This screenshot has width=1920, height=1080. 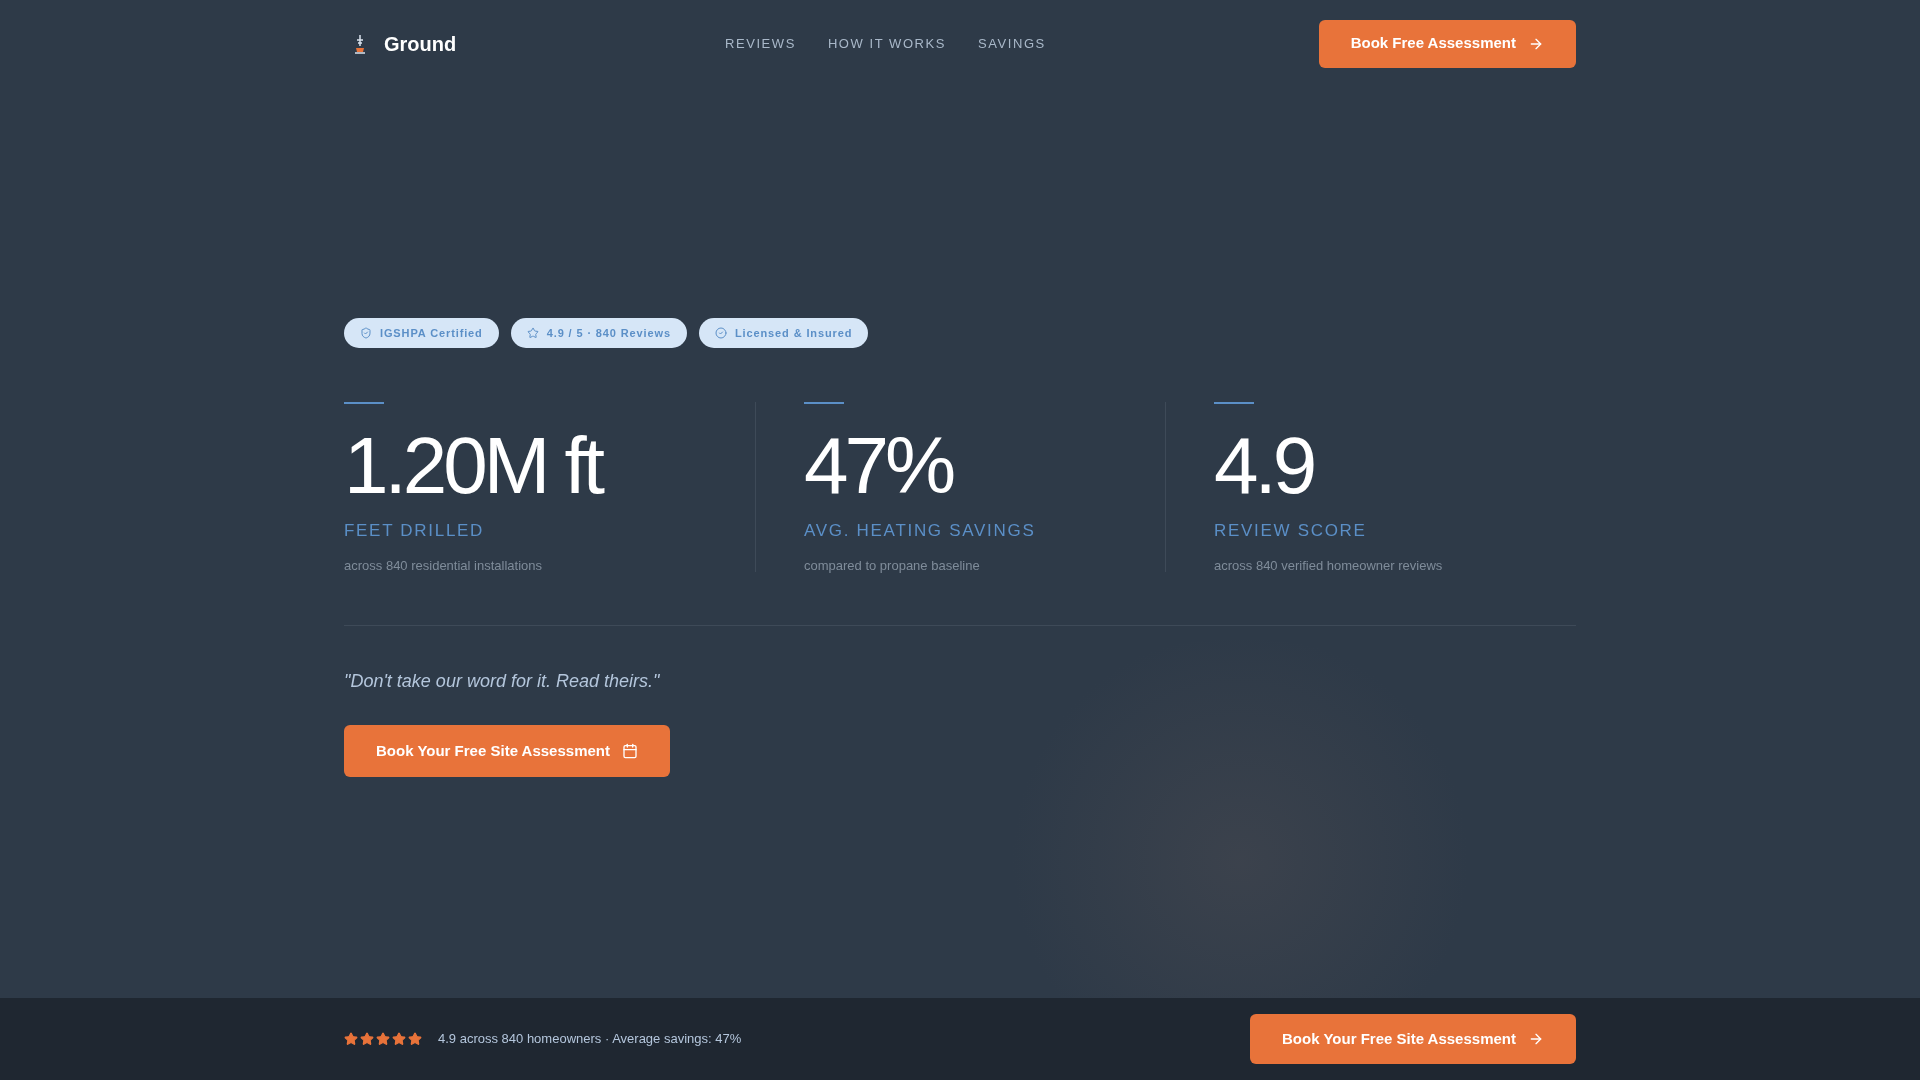 What do you see at coordinates (630, 751) in the screenshot?
I see `calendar-icon` at bounding box center [630, 751].